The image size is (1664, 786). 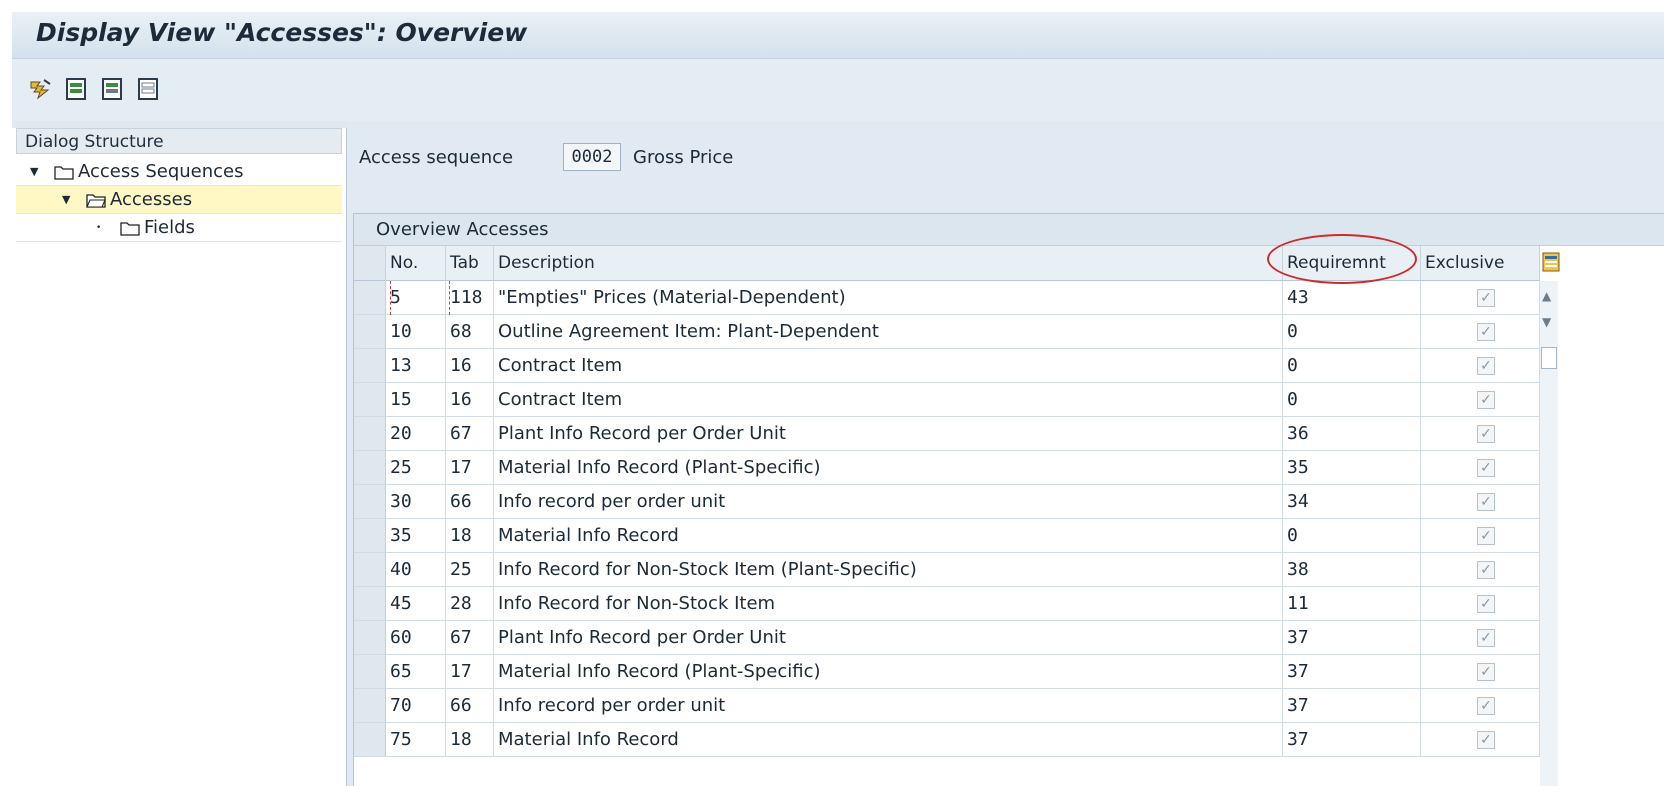 What do you see at coordinates (1352, 570) in the screenshot?
I see `cell-requirement: 38` at bounding box center [1352, 570].